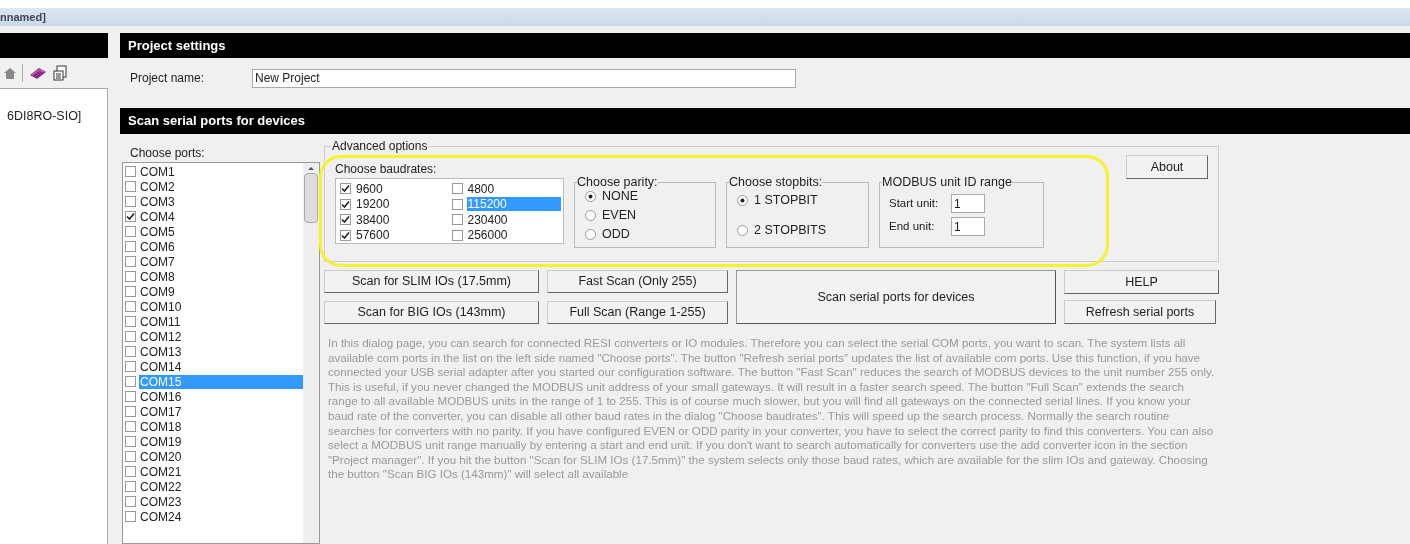 The image size is (1410, 544). I want to click on port-item: COM16, so click(221, 396).